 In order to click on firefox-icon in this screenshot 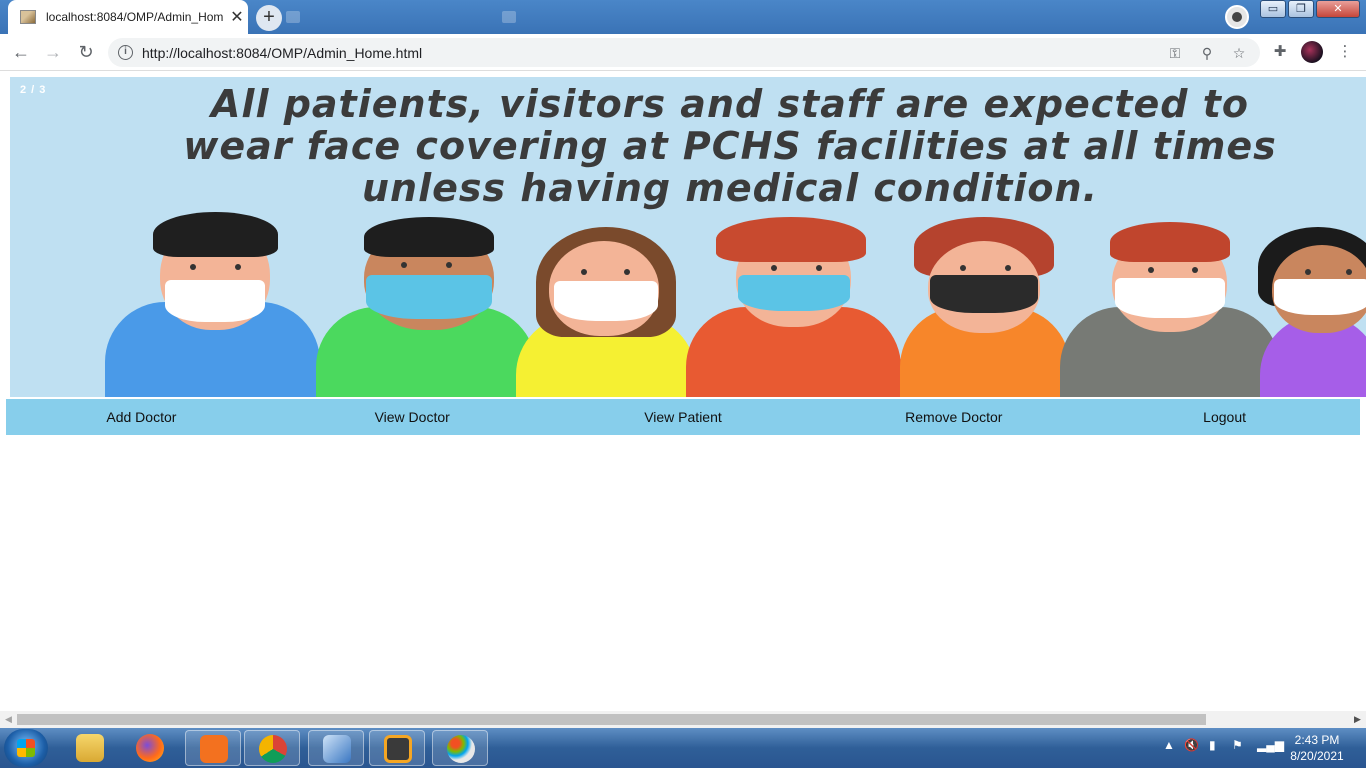, I will do `click(150, 748)`.